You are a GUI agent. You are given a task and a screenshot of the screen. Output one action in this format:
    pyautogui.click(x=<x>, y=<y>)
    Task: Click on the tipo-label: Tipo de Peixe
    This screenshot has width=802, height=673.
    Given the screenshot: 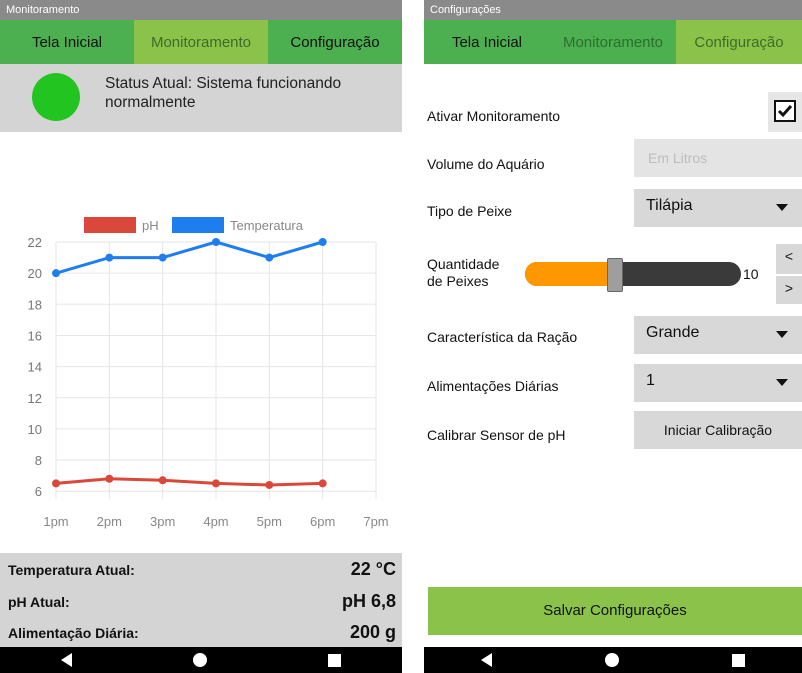 What is the action you would take?
    pyautogui.click(x=470, y=211)
    